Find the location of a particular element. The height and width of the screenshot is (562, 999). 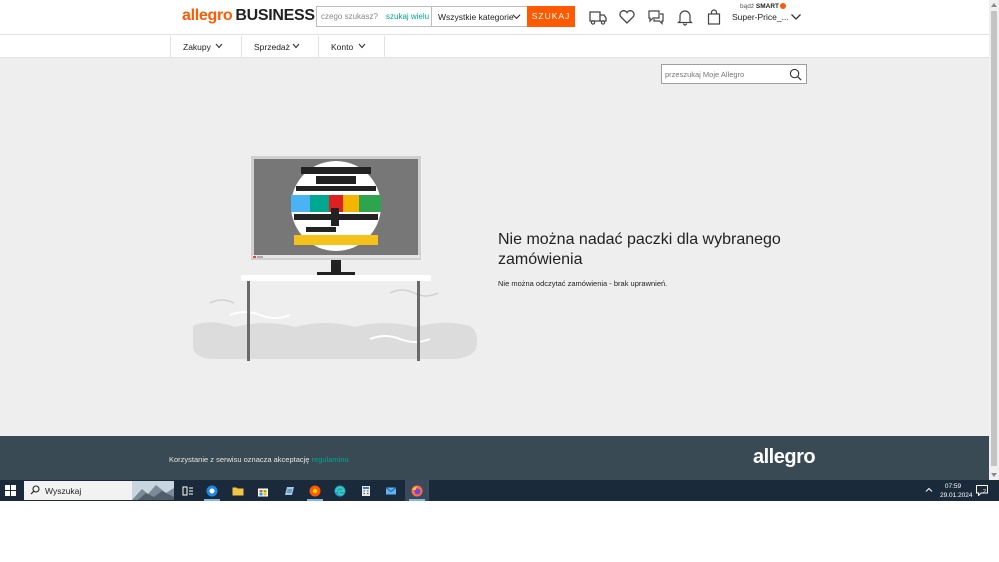

store-bag-icon is located at coordinates (263, 492).